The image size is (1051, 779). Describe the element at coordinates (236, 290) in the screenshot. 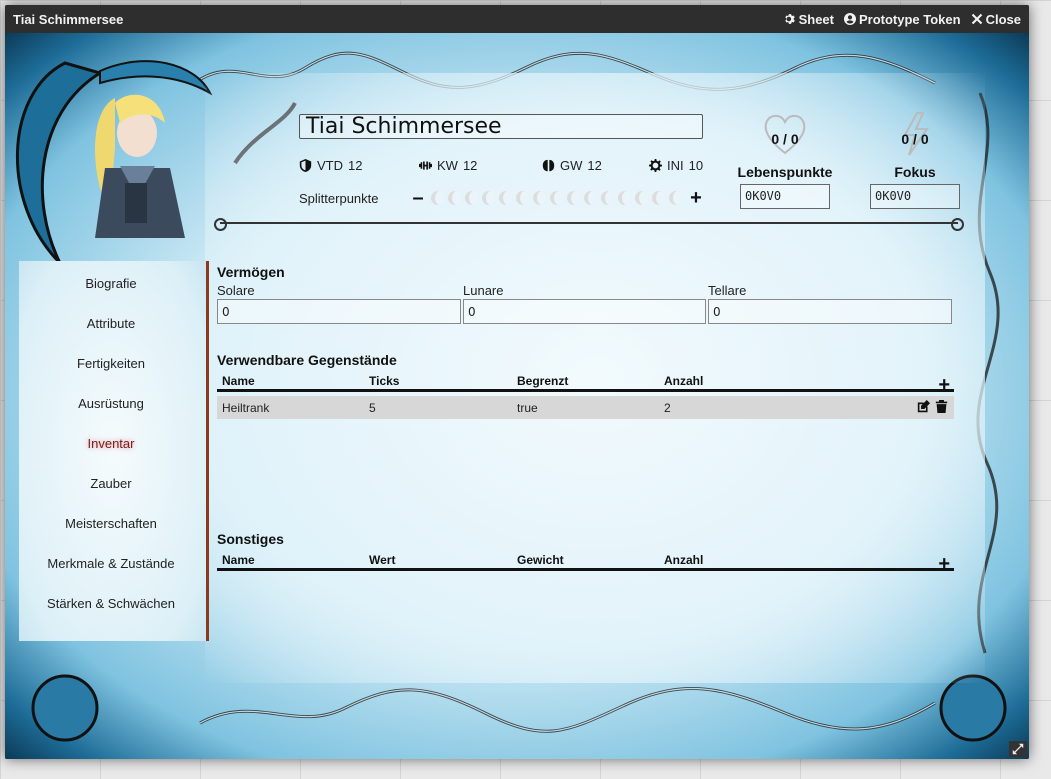

I see `solare-label: Solare` at that location.